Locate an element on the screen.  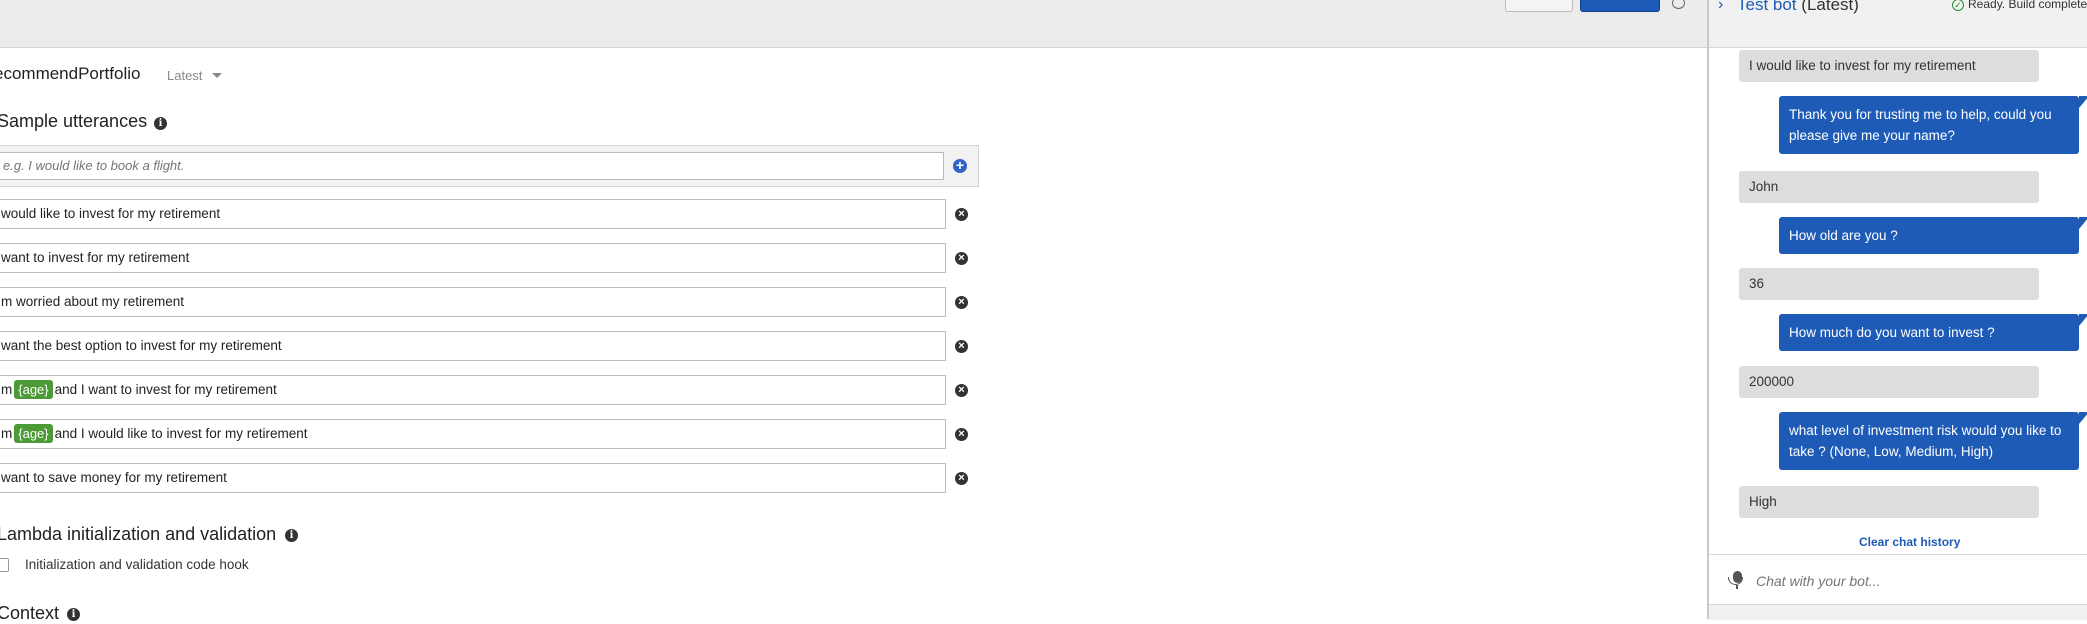
utterance-text: want to invest for my retirement is located at coordinates (95, 257).